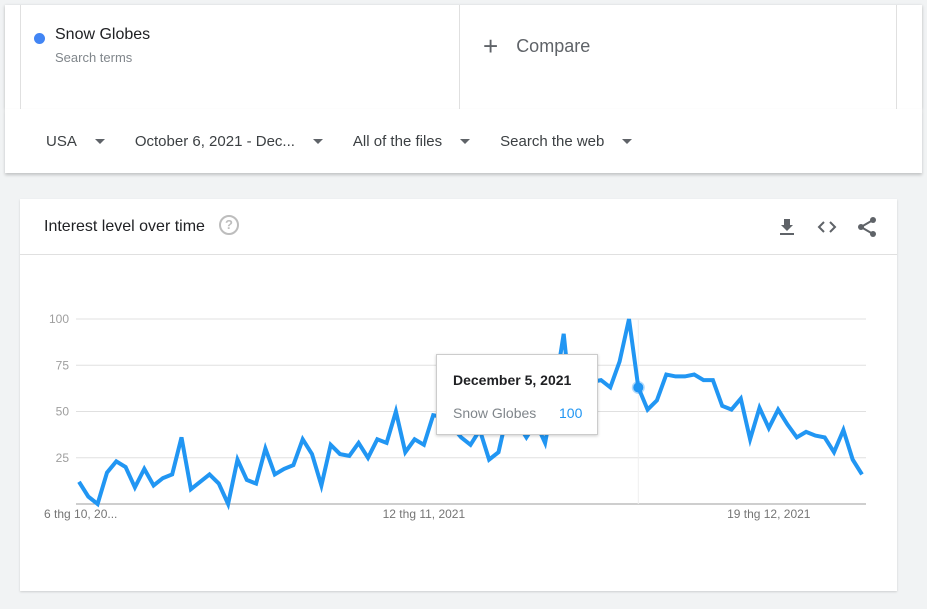 The height and width of the screenshot is (609, 927). Describe the element at coordinates (229, 225) in the screenshot. I see `help-icon: ?` at that location.